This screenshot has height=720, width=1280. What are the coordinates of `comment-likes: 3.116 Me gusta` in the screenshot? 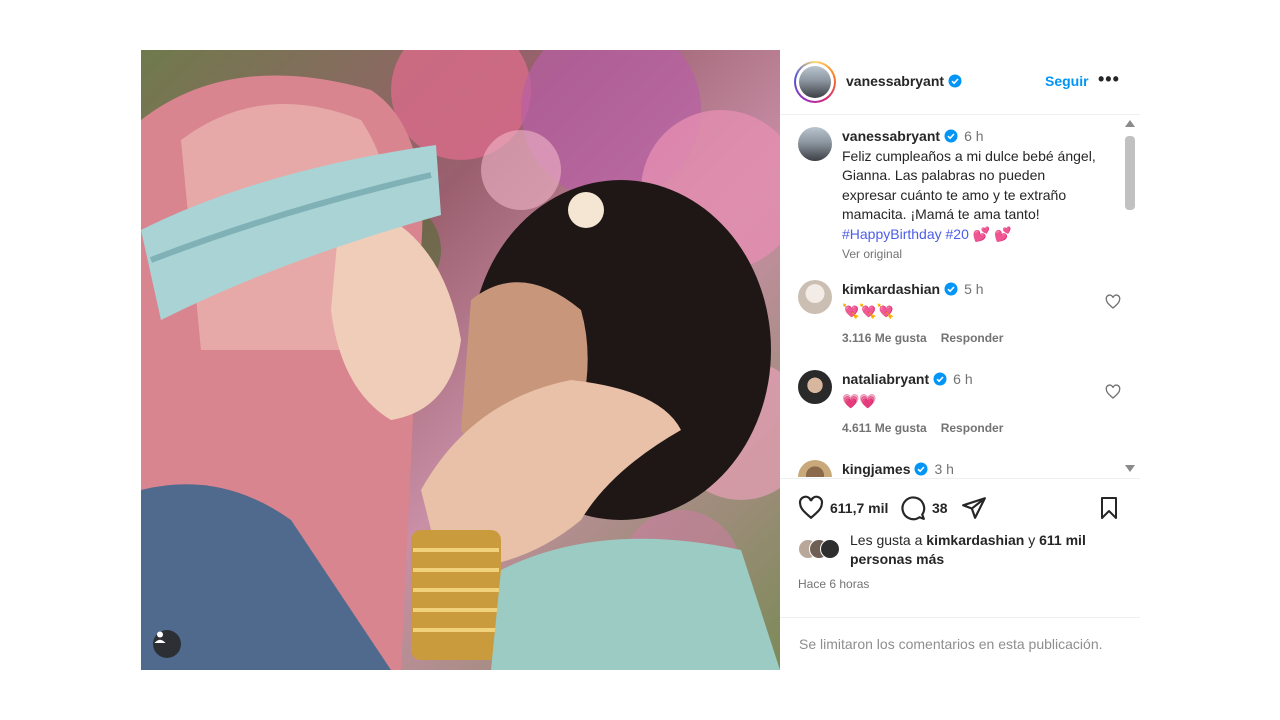 It's located at (884, 338).